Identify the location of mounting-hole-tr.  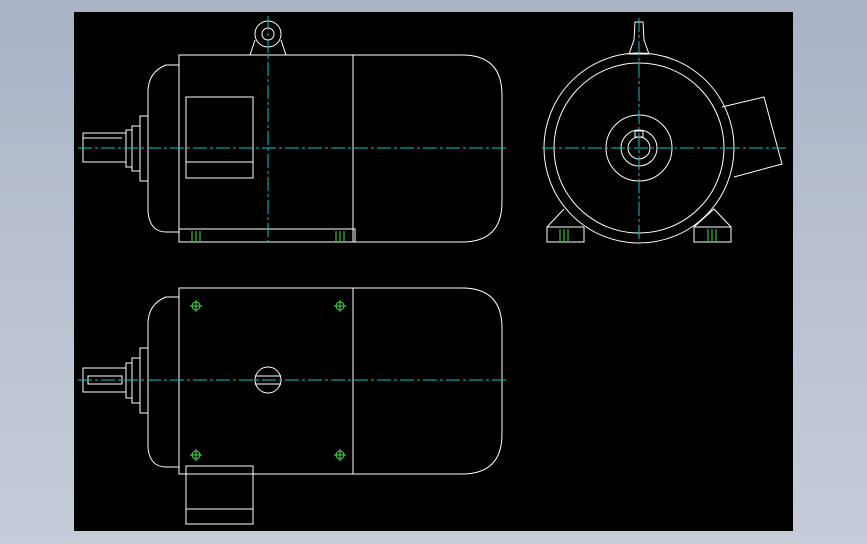
(340, 306).